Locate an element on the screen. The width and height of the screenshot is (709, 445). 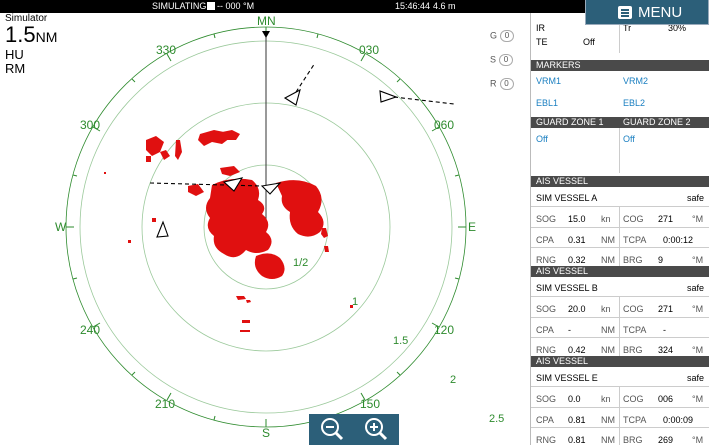
zoom-in-button is located at coordinates (376, 429).